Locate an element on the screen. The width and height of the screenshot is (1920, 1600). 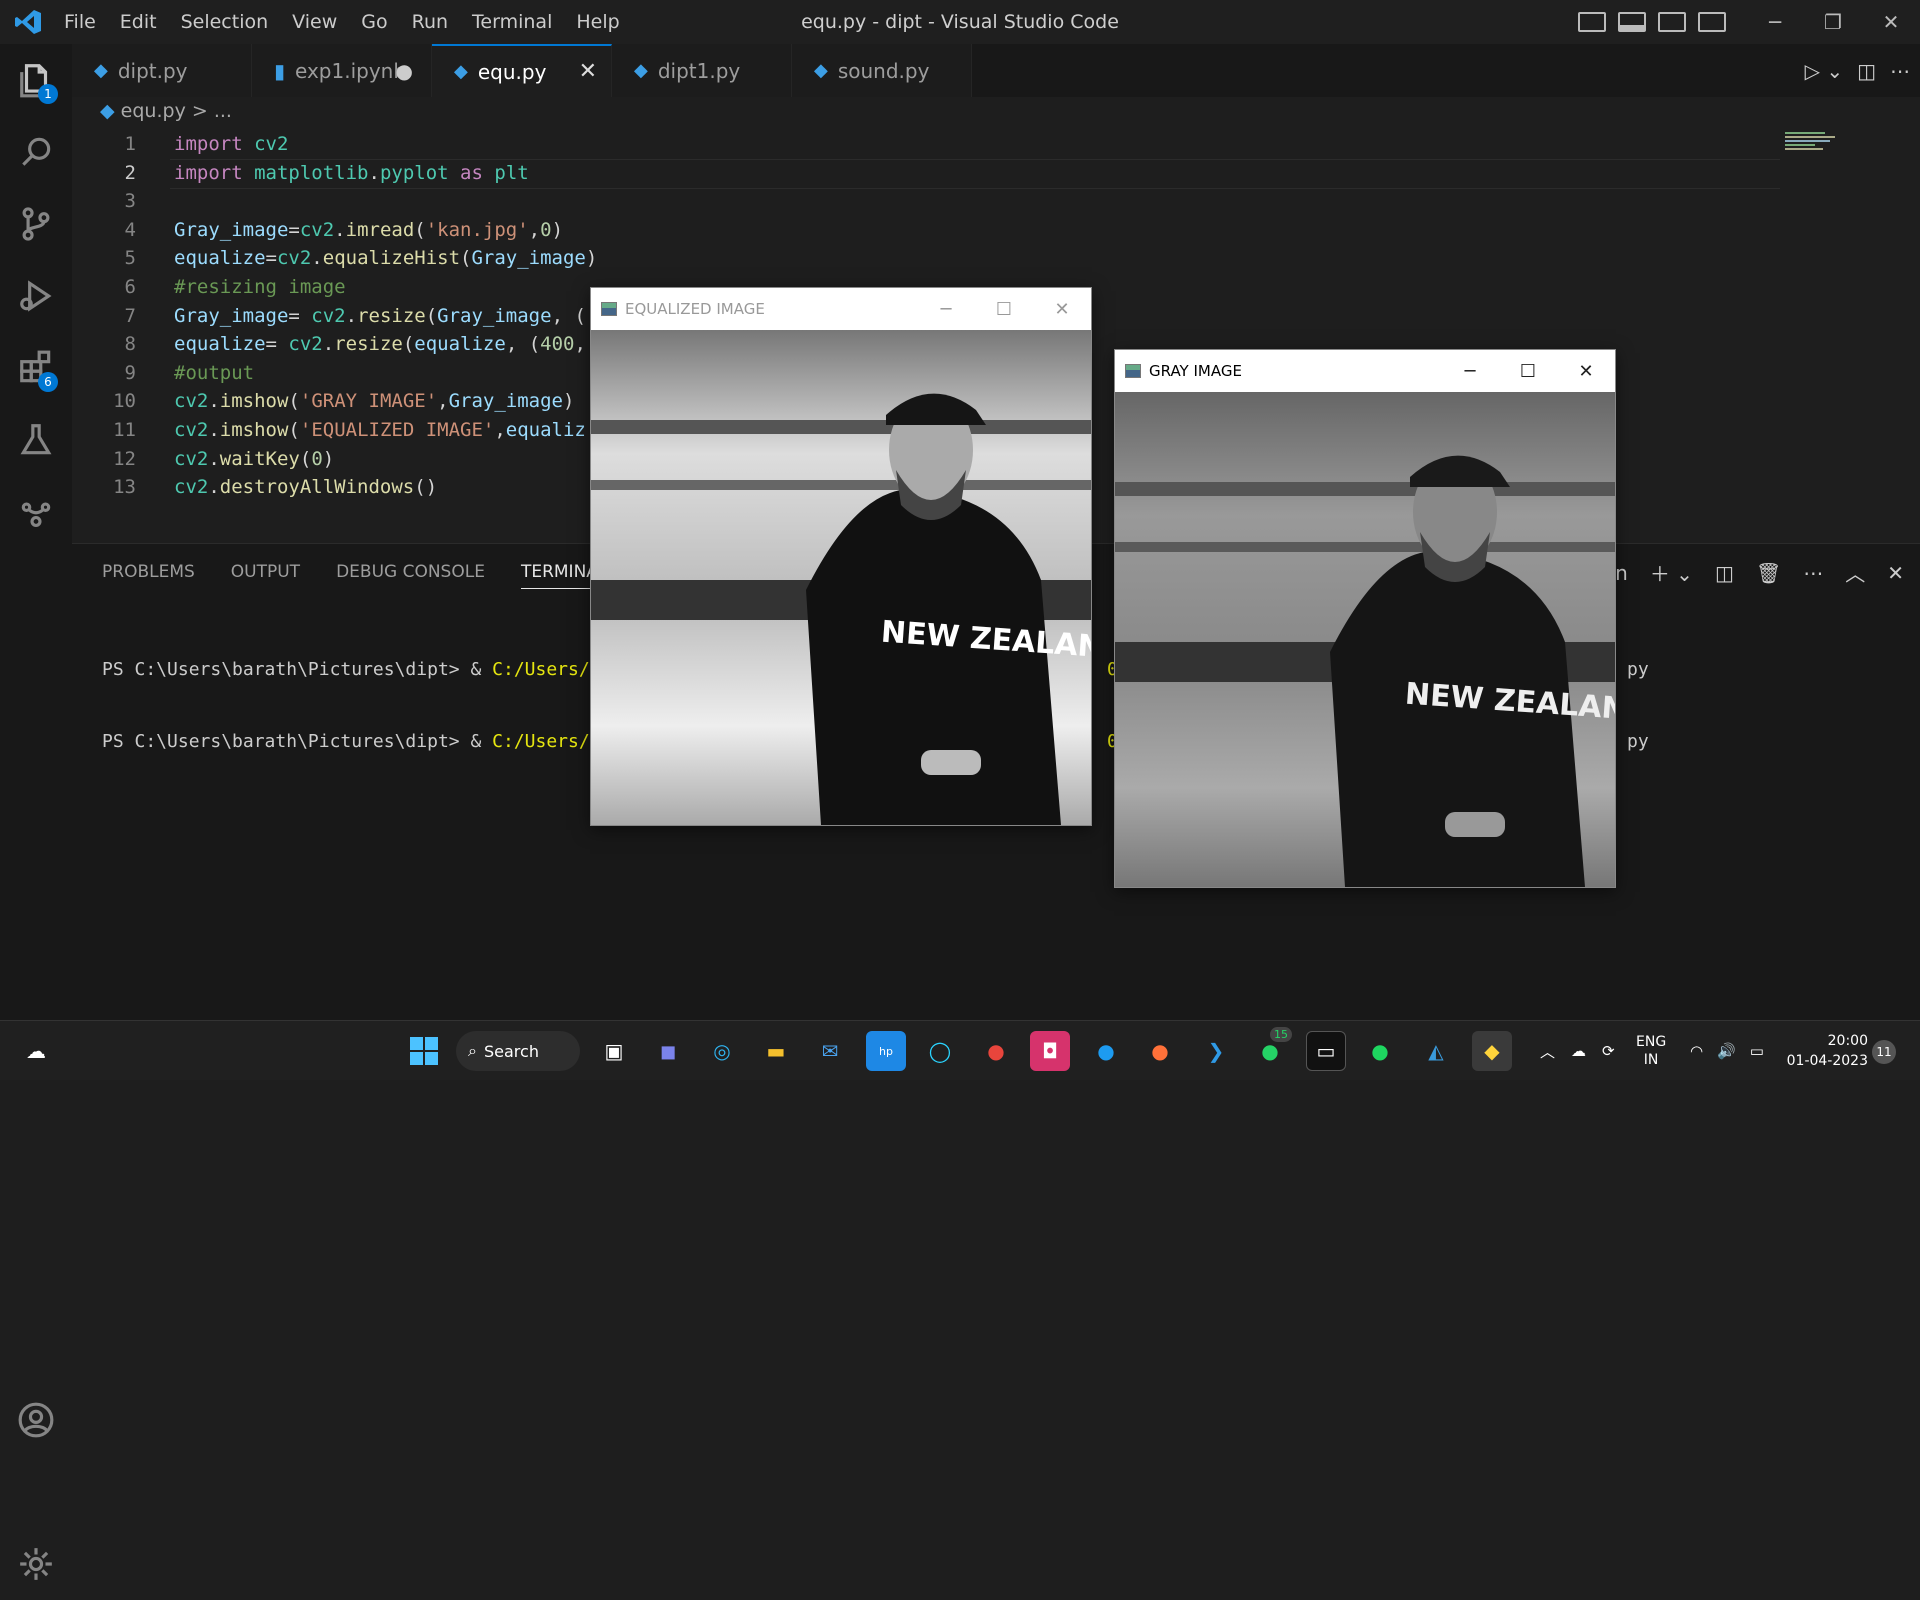
maximize-panel-icon: ︿ is located at coordinates (1855, 572).